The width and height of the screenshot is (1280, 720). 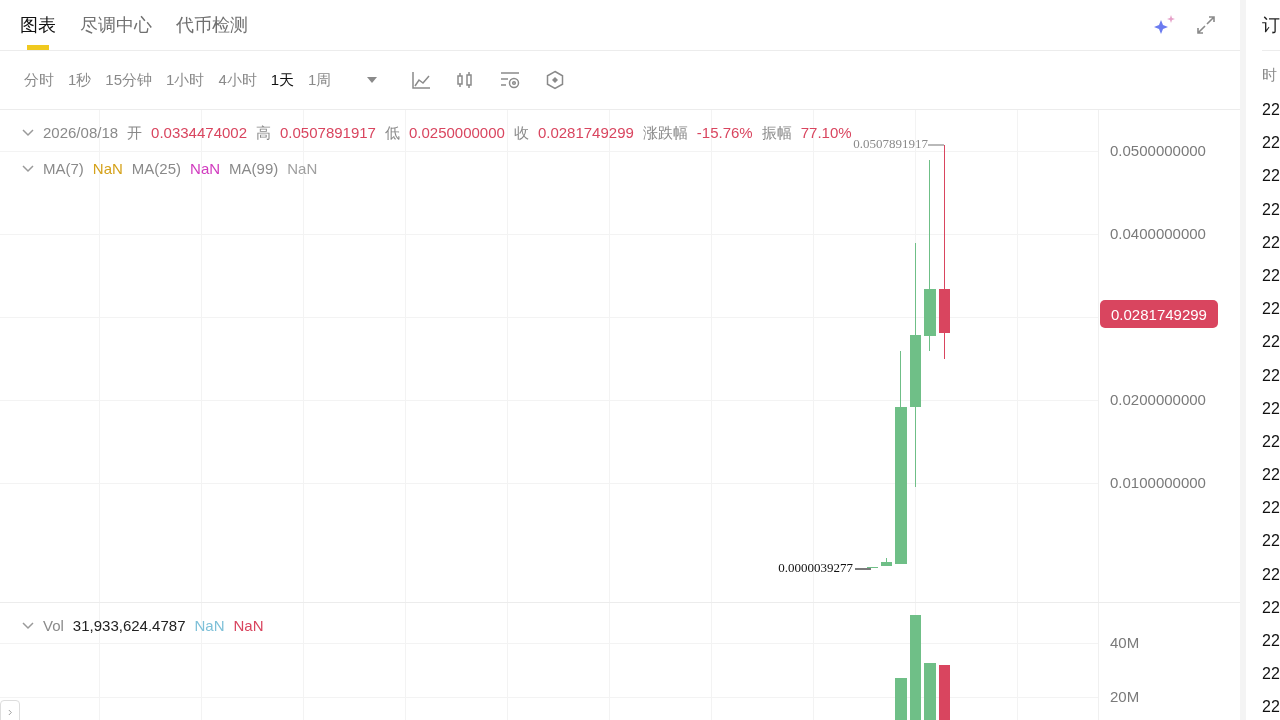 I want to click on interval-button: 1天, so click(x=282, y=80).